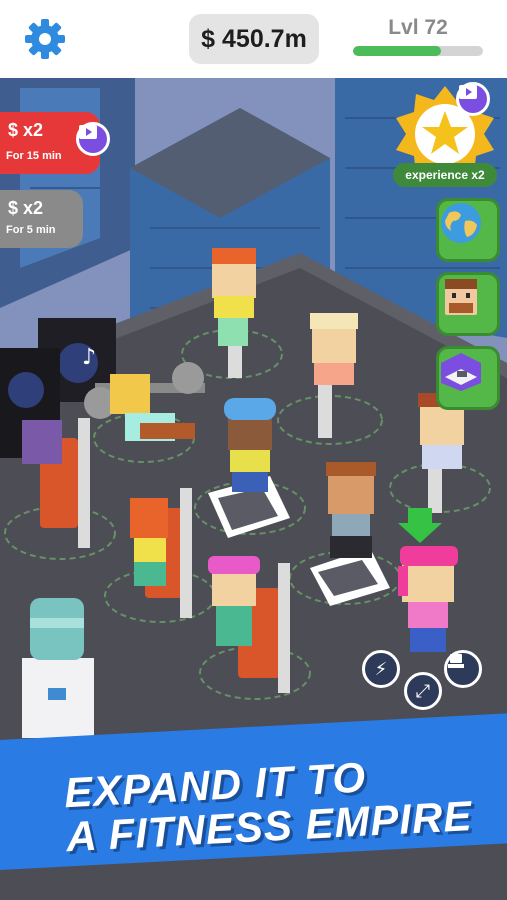 The image size is (507, 900). Describe the element at coordinates (397, 51) in the screenshot. I see `level-progress-fill` at that location.